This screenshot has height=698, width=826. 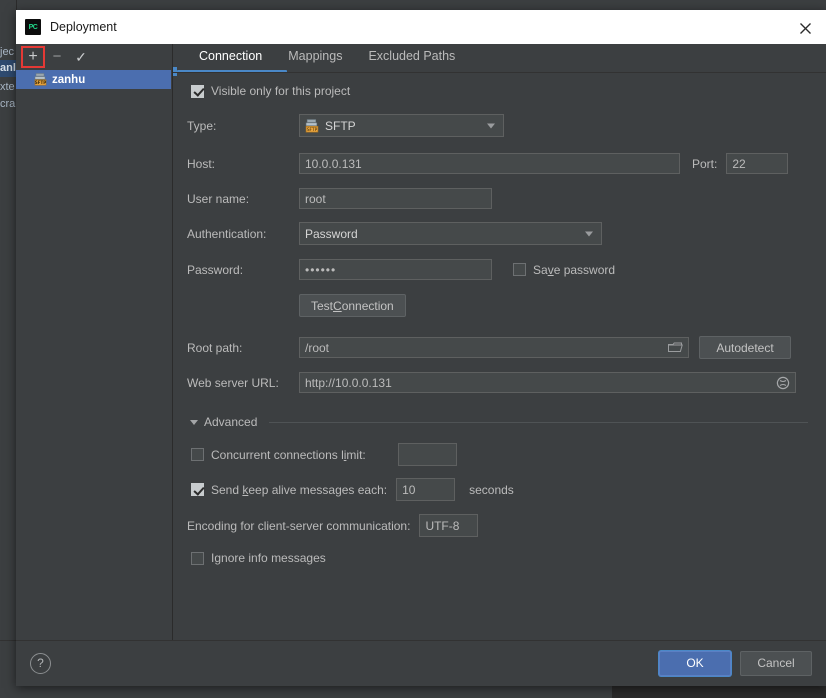 I want to click on port-input: 22, so click(x=757, y=163).